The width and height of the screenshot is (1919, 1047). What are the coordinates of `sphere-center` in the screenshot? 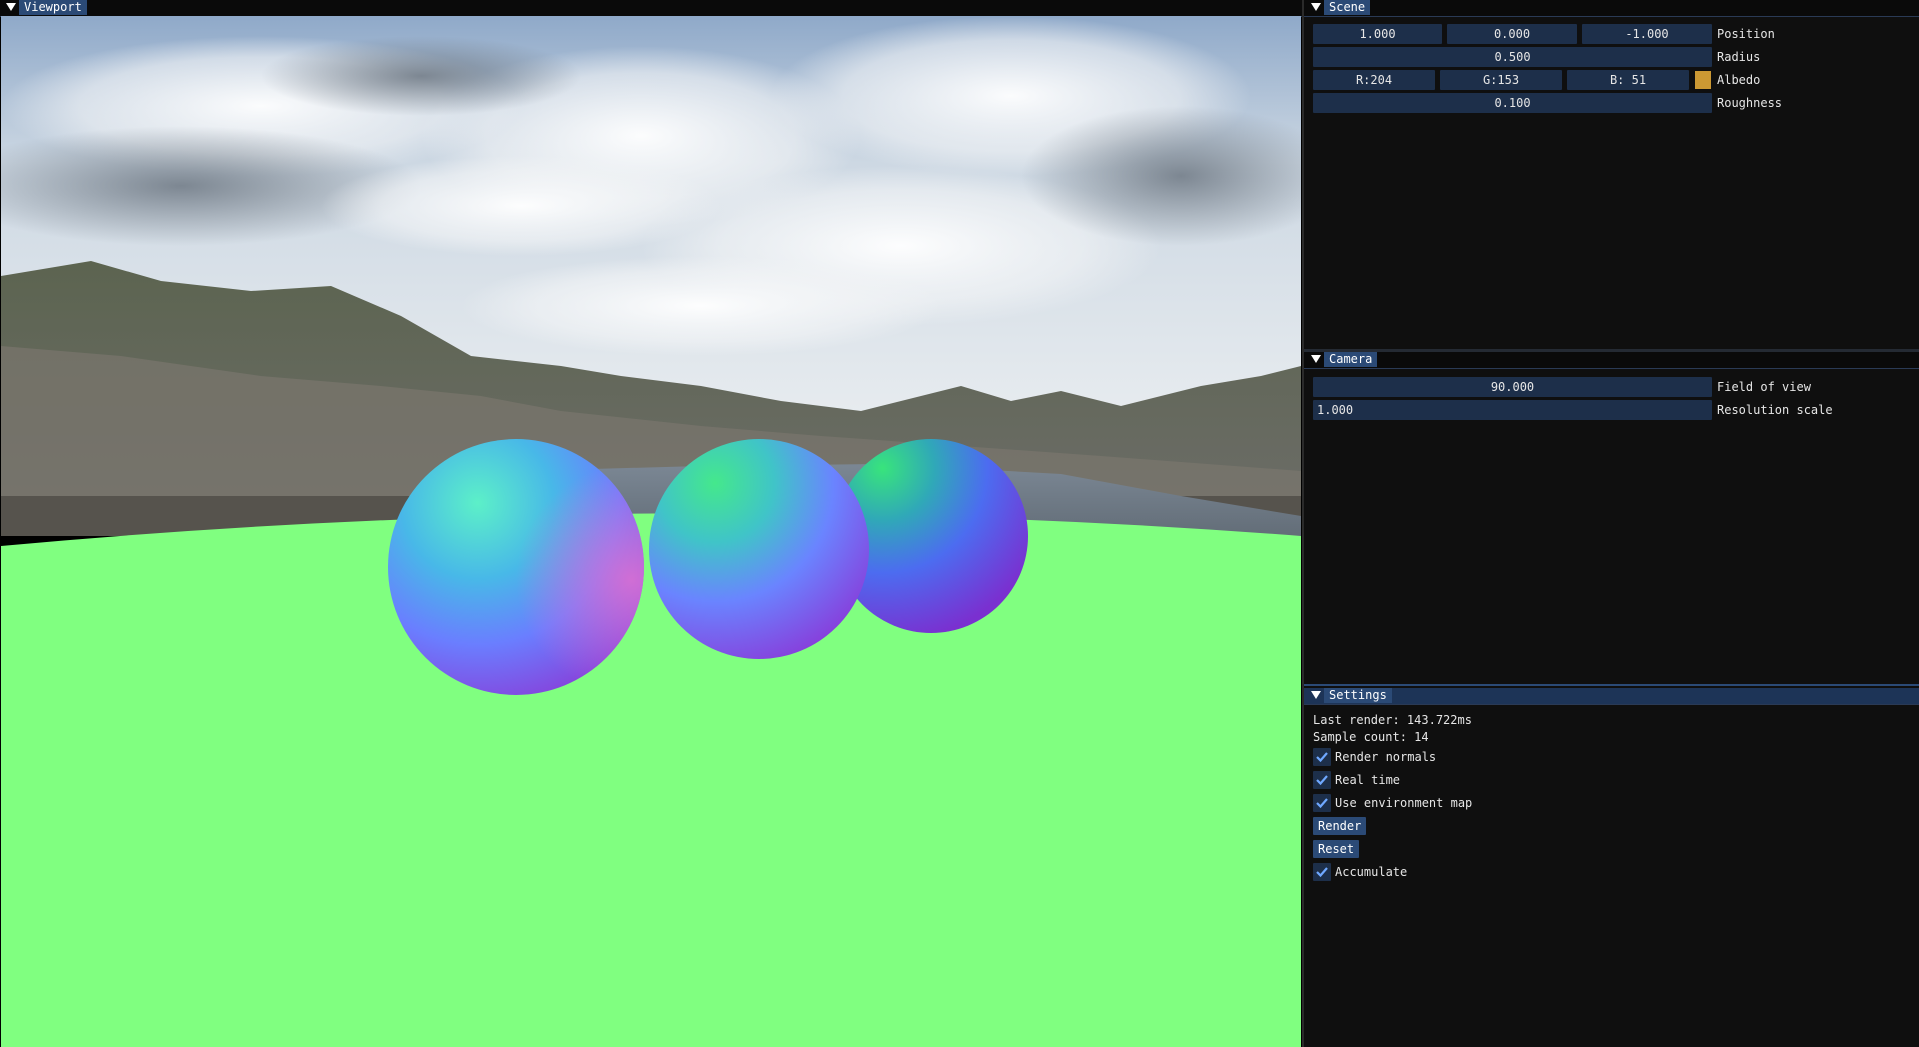 It's located at (759, 549).